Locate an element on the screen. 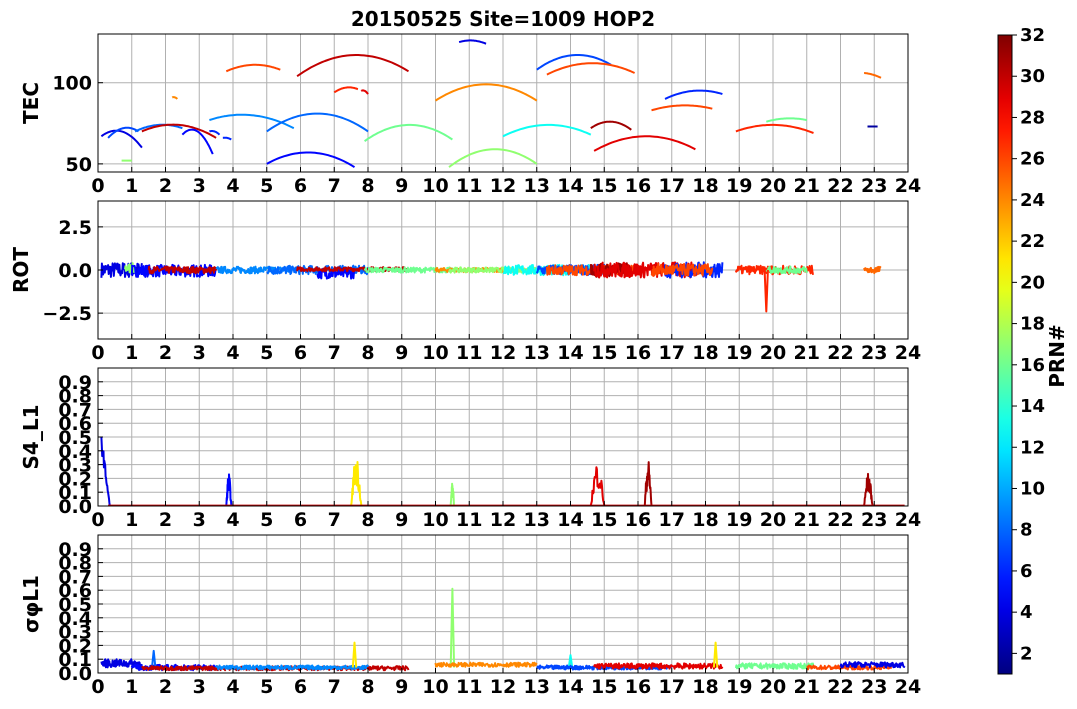  y-tick-label: 2.5 is located at coordinates (75, 228).